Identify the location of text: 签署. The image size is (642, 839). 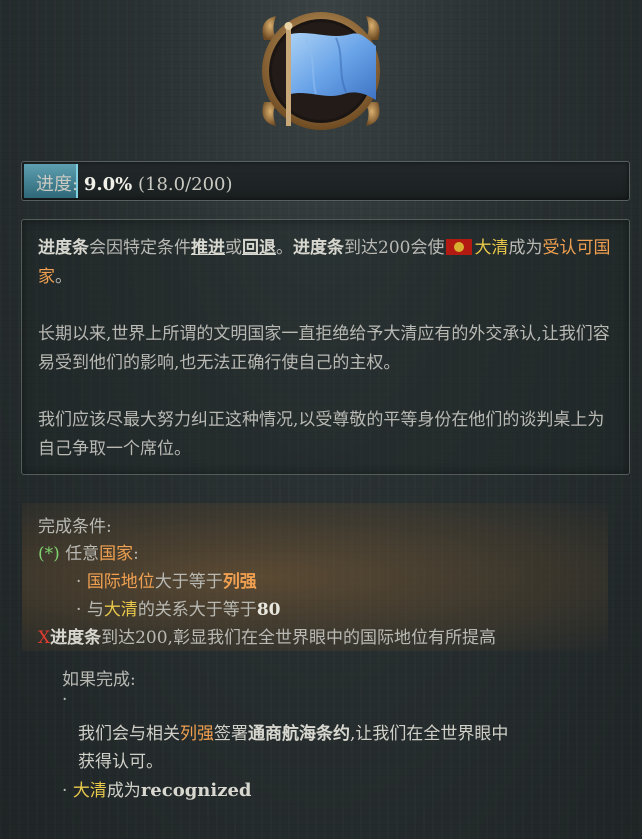
(231, 734).